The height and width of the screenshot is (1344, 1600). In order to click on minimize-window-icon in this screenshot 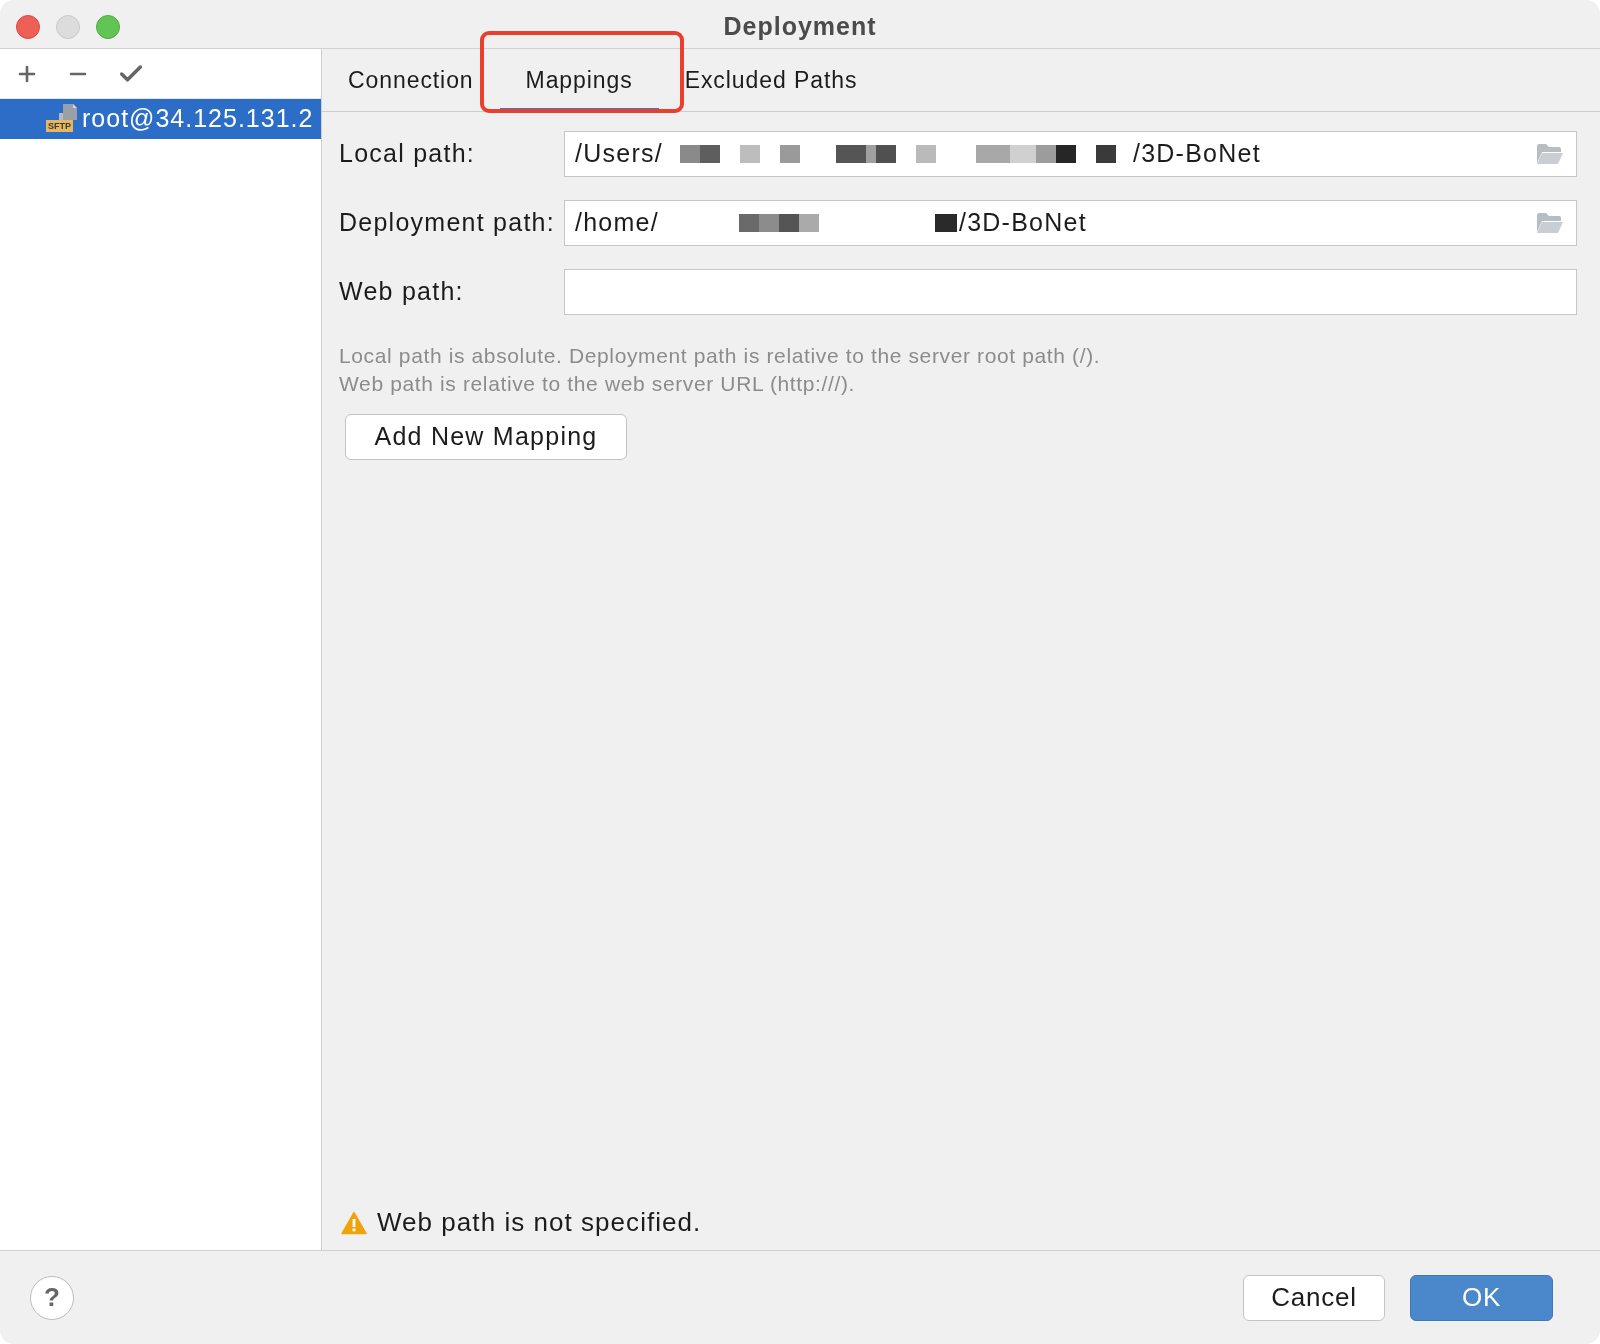, I will do `click(68, 27)`.